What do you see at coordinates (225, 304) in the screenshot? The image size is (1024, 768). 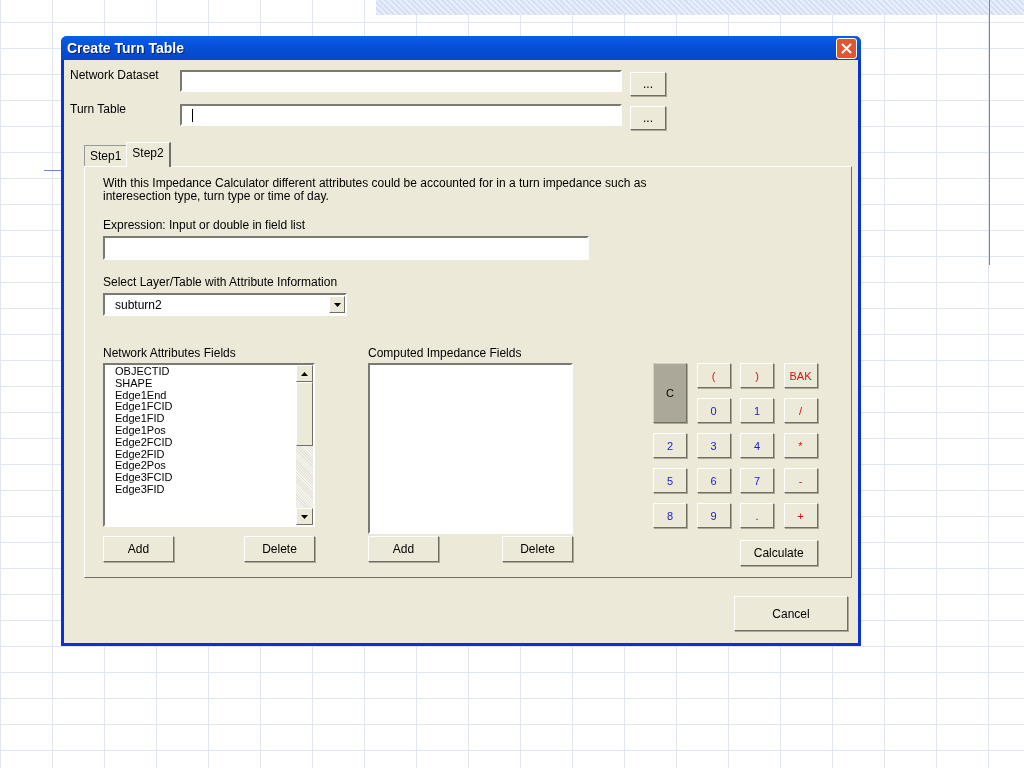 I see `layer-dropdown: subturn2` at bounding box center [225, 304].